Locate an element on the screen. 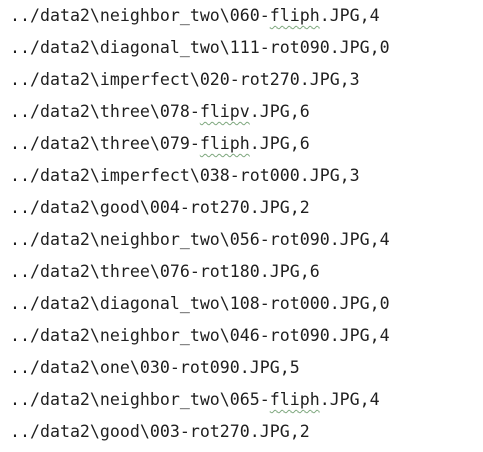  text-line: ../data2\imperfect\020-rot270.JPG,3 is located at coordinates (185, 80).